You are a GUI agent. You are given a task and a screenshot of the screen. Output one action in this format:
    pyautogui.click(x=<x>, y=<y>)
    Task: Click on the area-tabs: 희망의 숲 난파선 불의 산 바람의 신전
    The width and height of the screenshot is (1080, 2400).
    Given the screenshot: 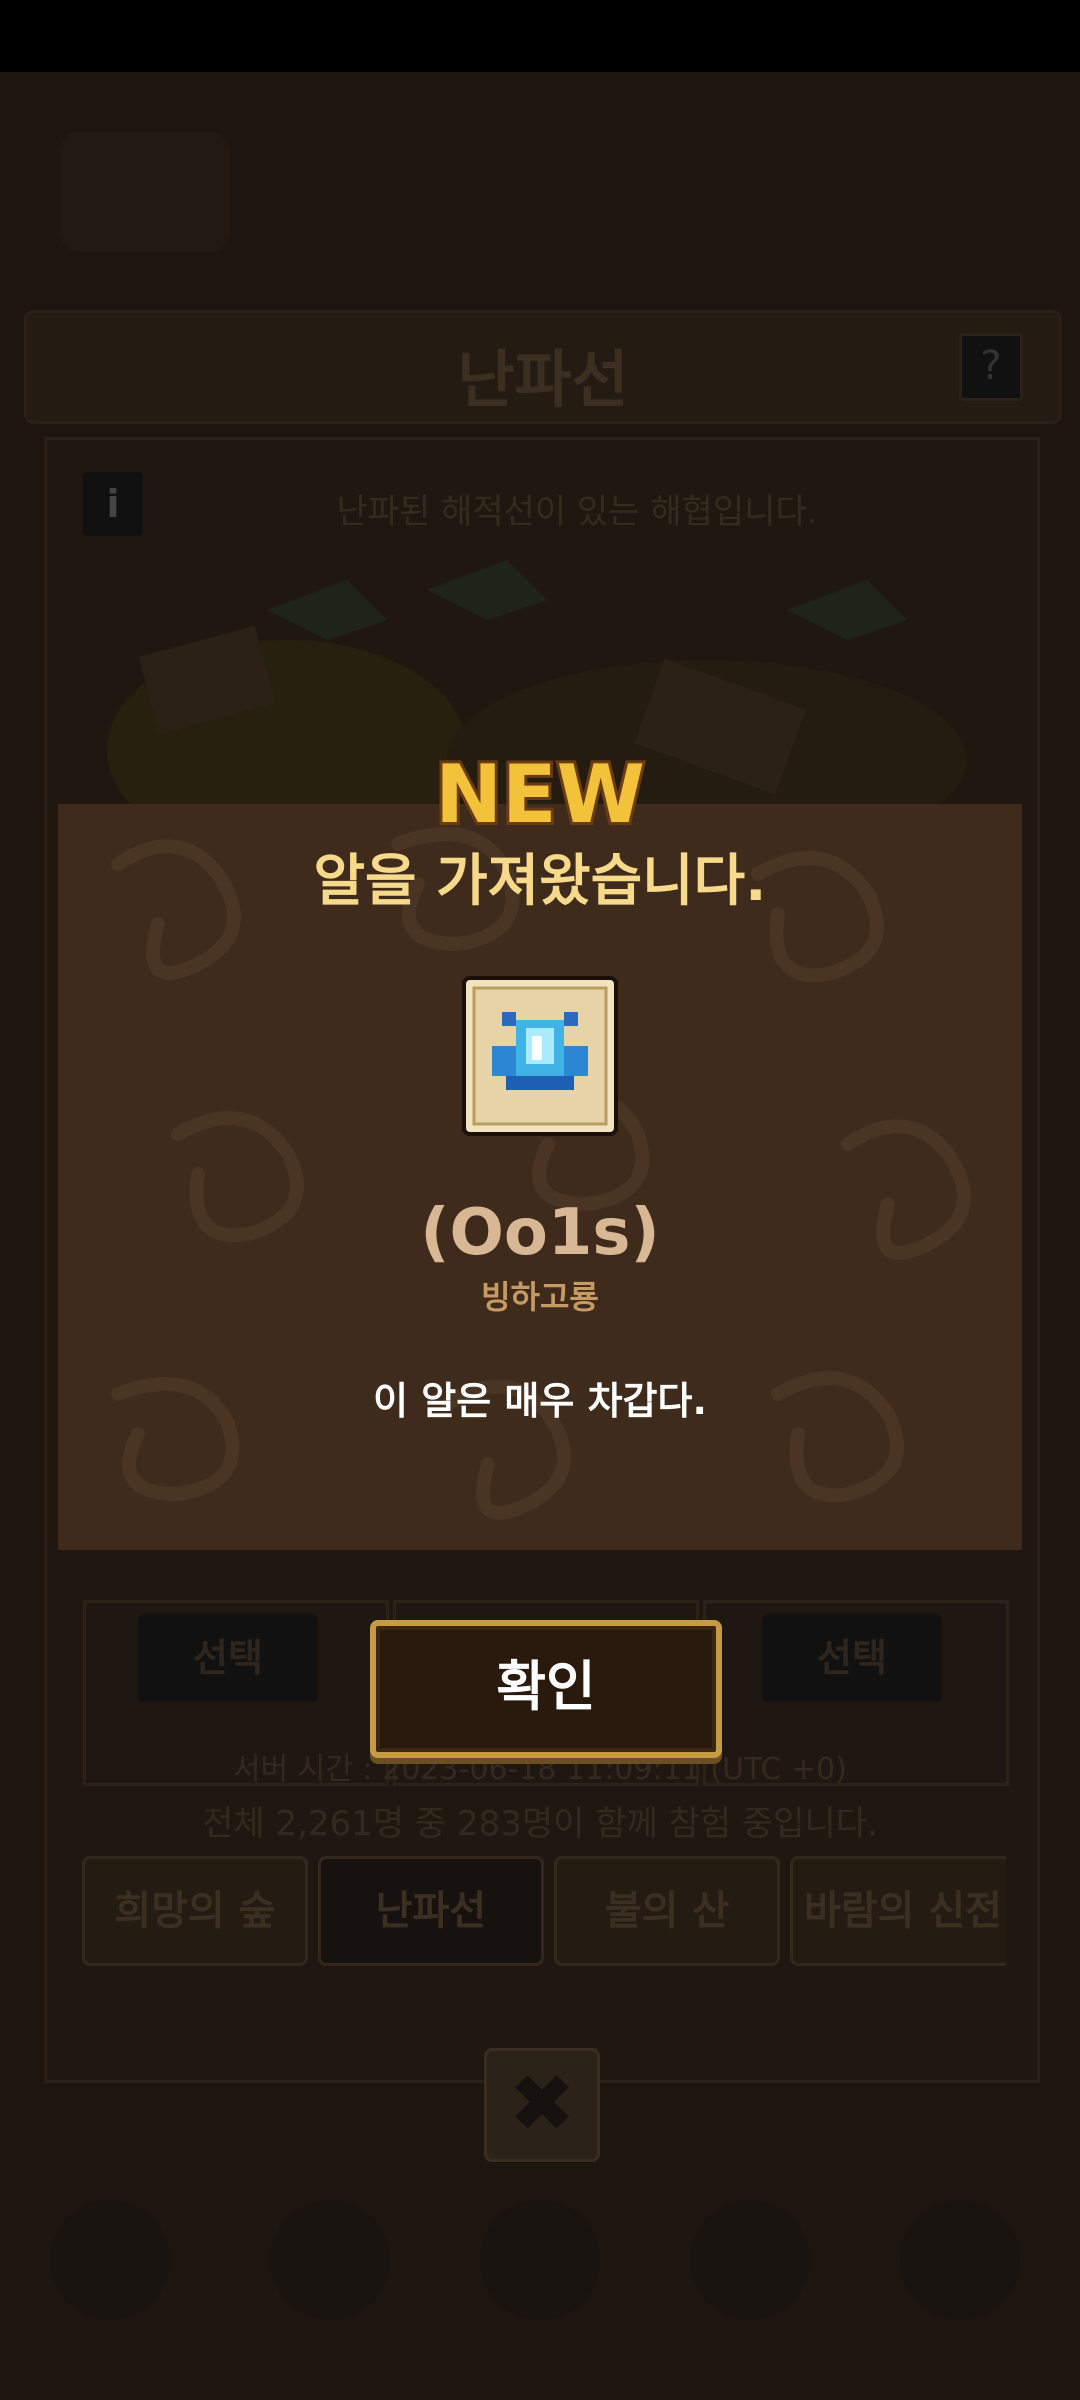 What is the action you would take?
    pyautogui.click(x=544, y=1911)
    